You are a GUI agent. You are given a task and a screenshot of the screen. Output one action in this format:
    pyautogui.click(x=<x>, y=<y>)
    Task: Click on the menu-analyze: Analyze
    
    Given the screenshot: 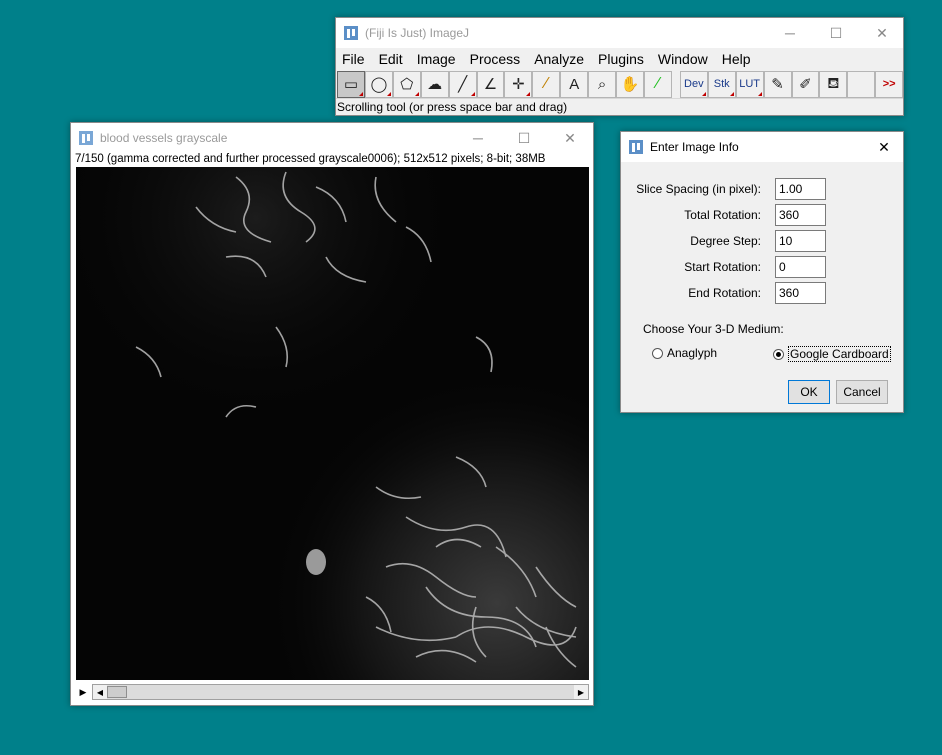 What is the action you would take?
    pyautogui.click(x=559, y=59)
    